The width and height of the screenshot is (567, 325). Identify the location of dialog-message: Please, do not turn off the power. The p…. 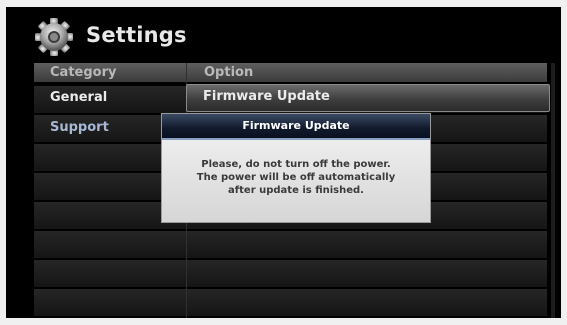
(296, 177).